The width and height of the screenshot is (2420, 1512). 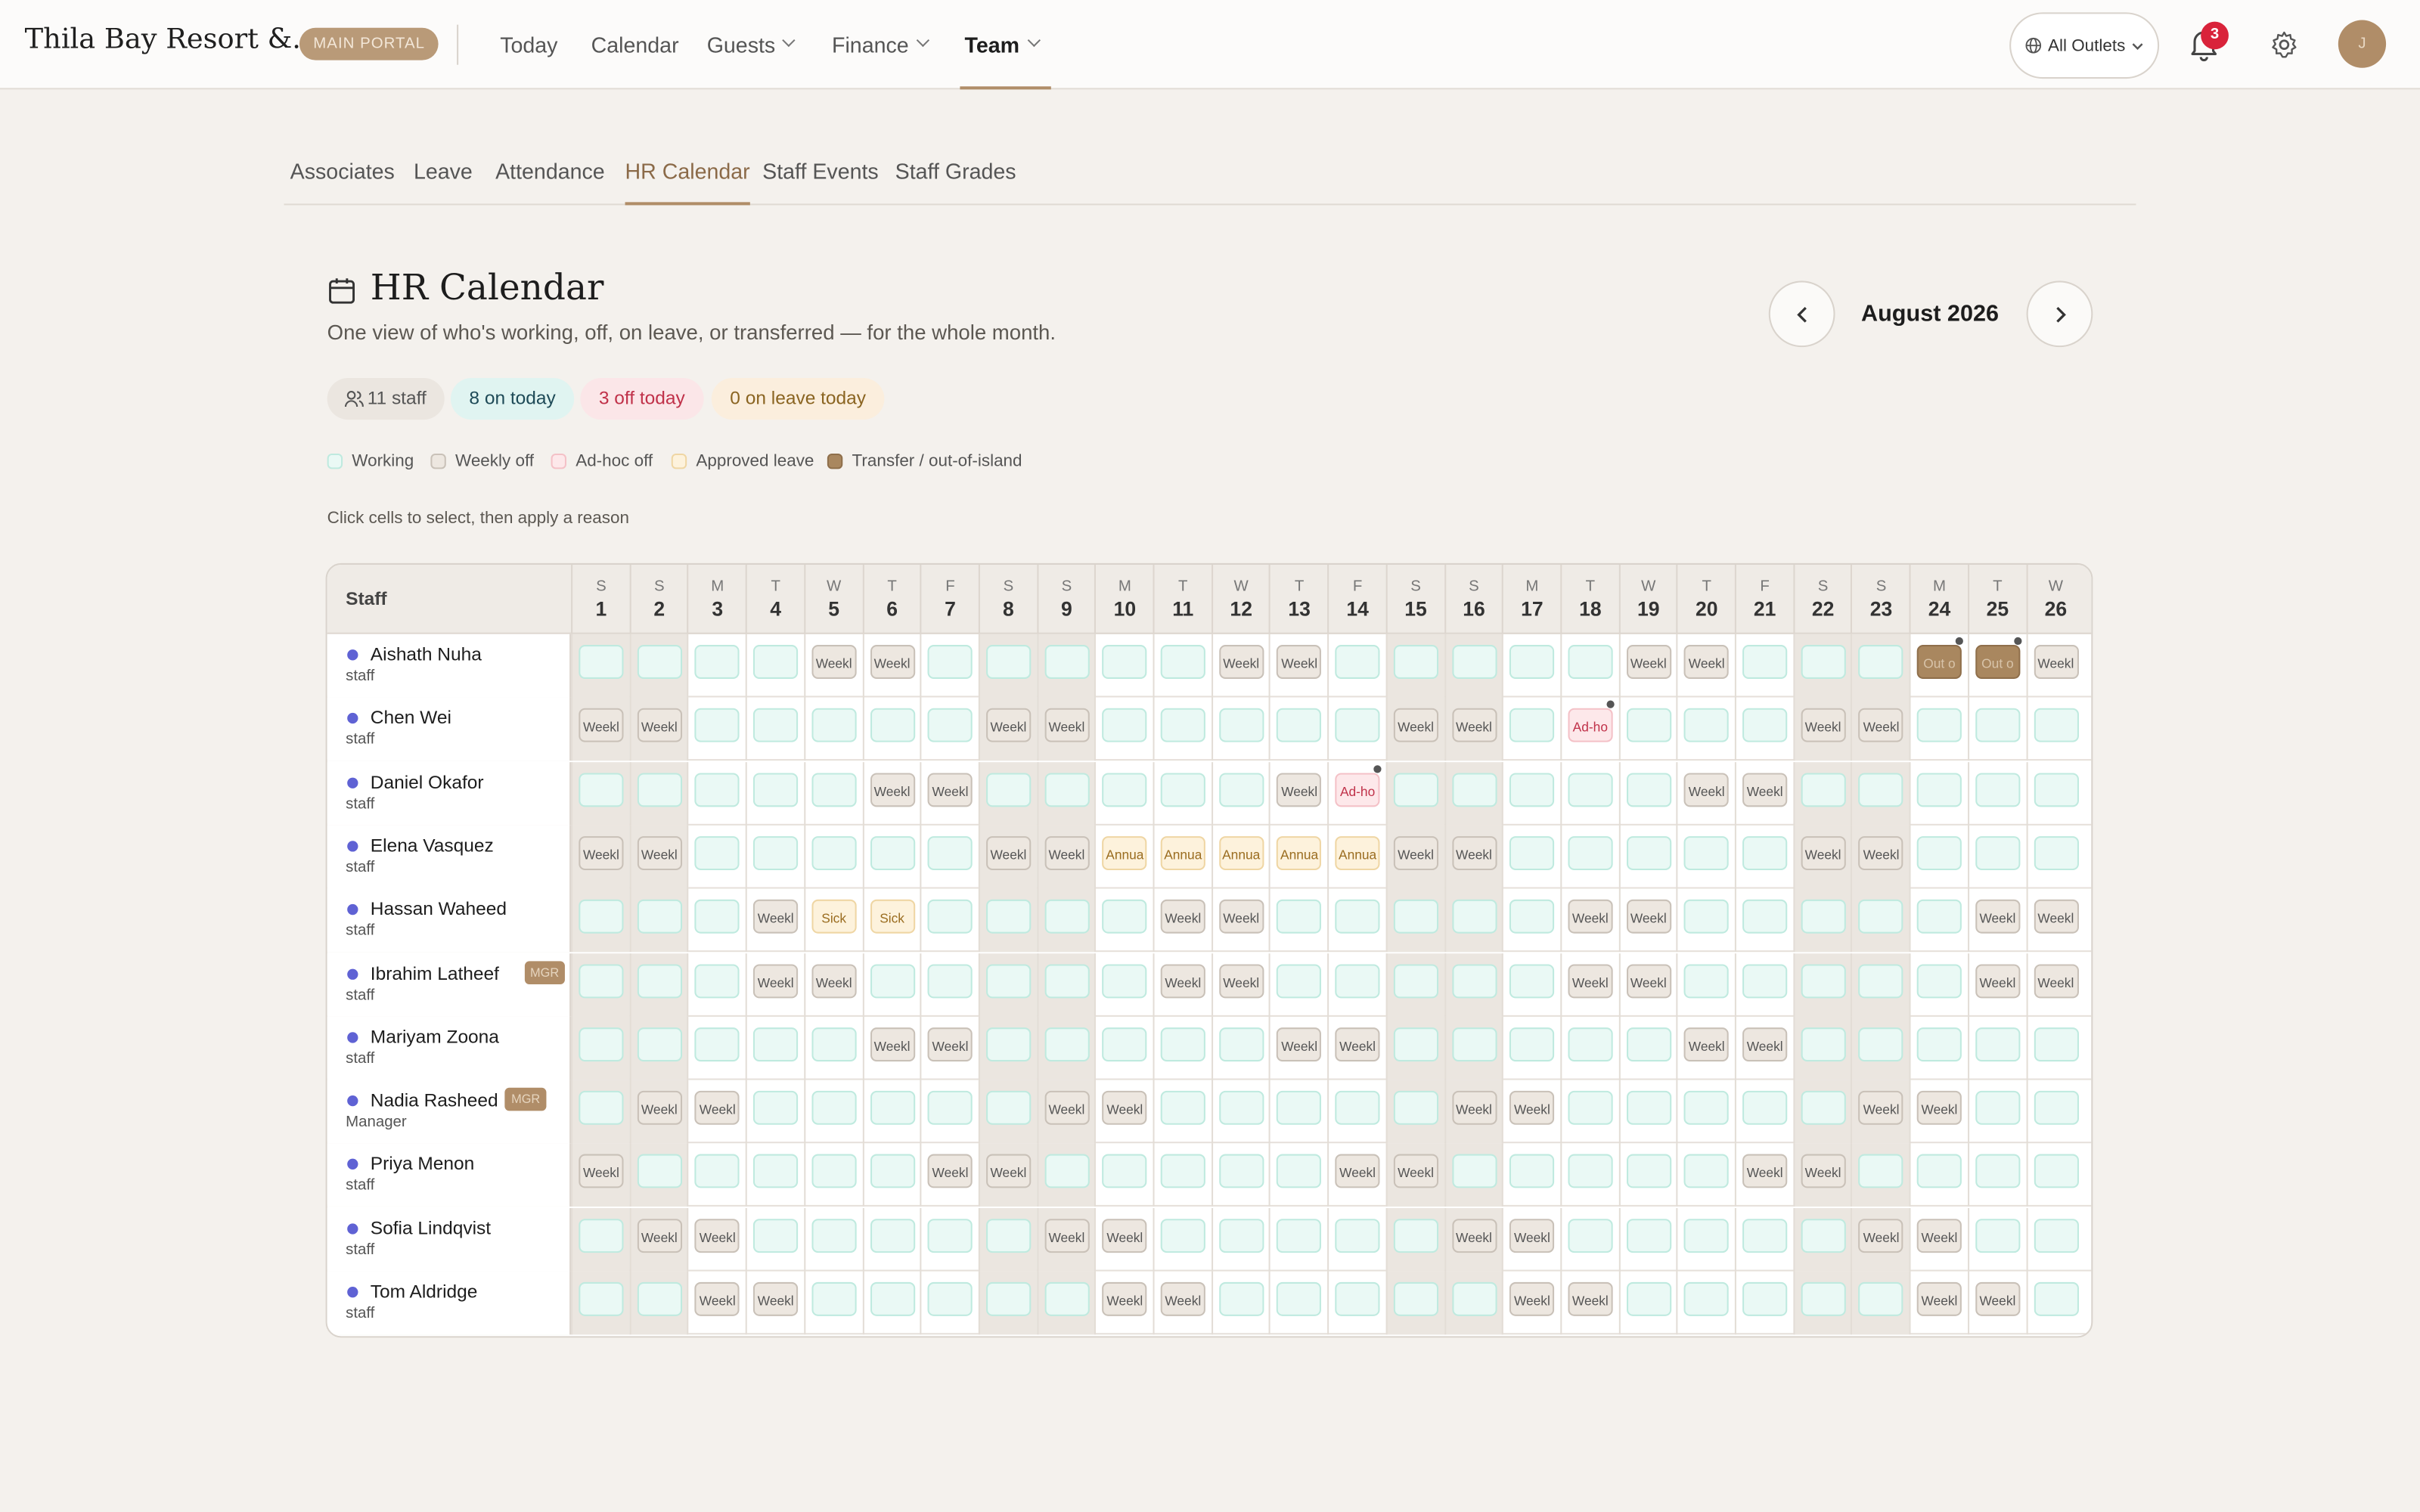 What do you see at coordinates (687, 182) in the screenshot?
I see `tab-hr-calendar: HR Calendar` at bounding box center [687, 182].